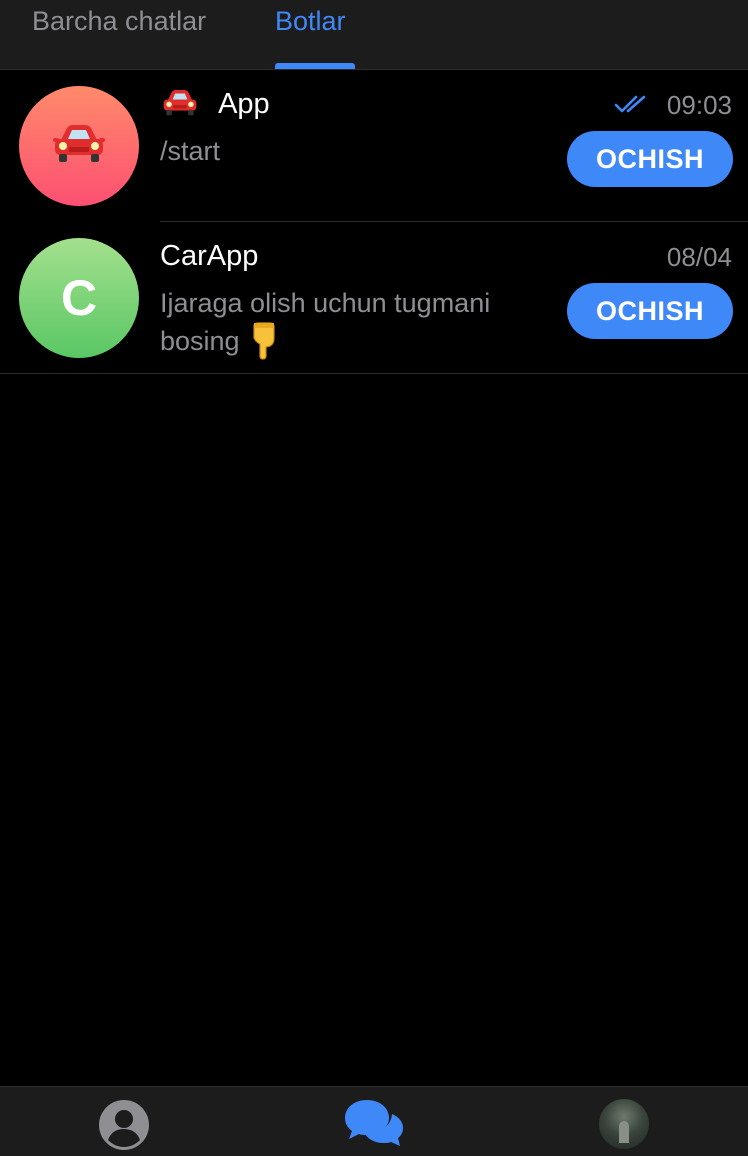 This screenshot has width=748, height=1156. Describe the element at coordinates (263, 346) in the screenshot. I see `pointing-down-hand-icon` at that location.